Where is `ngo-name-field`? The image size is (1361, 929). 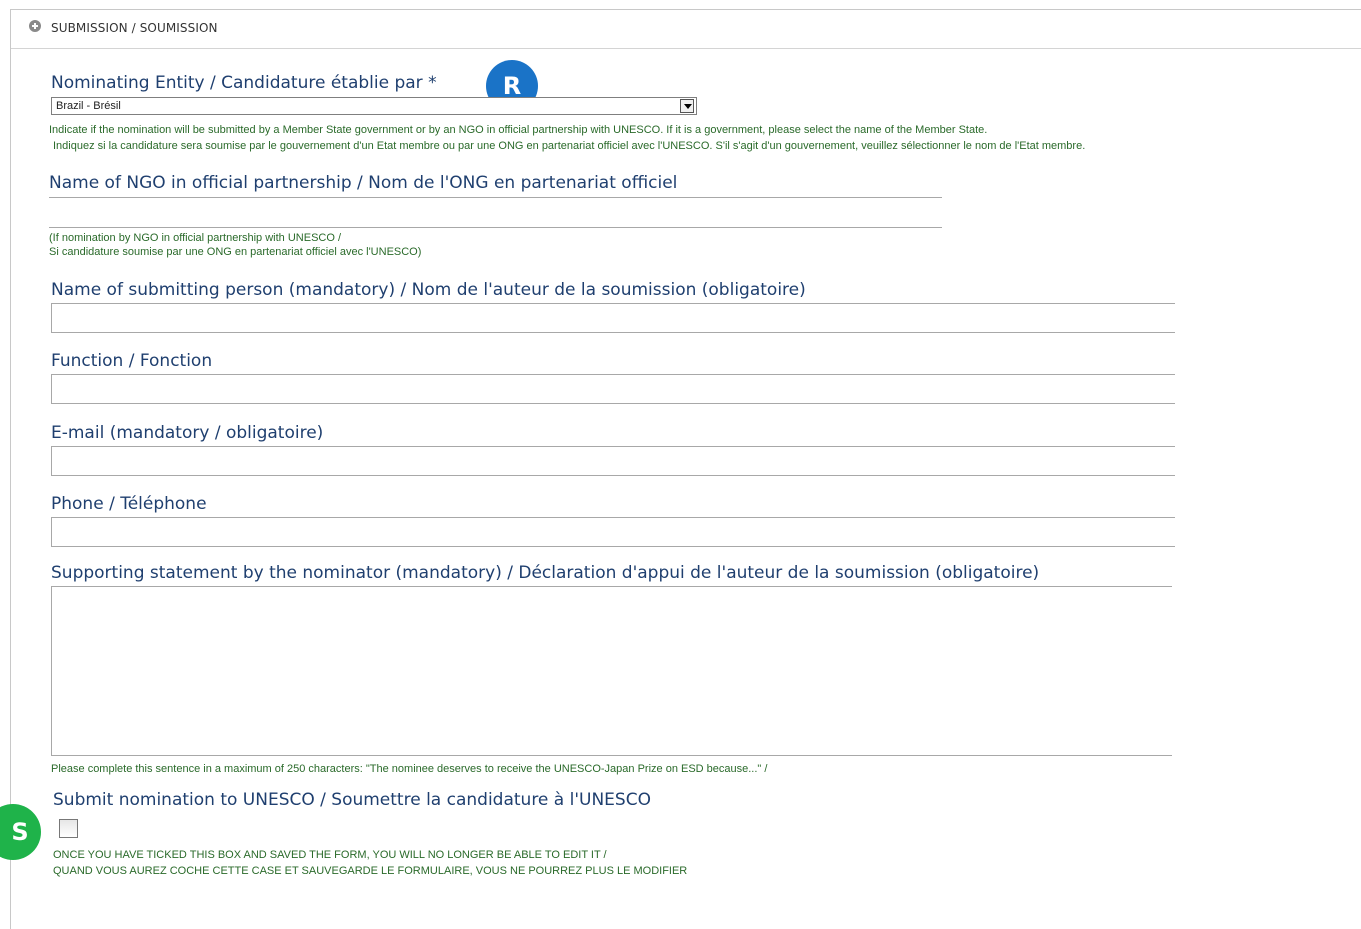 ngo-name-field is located at coordinates (495, 212).